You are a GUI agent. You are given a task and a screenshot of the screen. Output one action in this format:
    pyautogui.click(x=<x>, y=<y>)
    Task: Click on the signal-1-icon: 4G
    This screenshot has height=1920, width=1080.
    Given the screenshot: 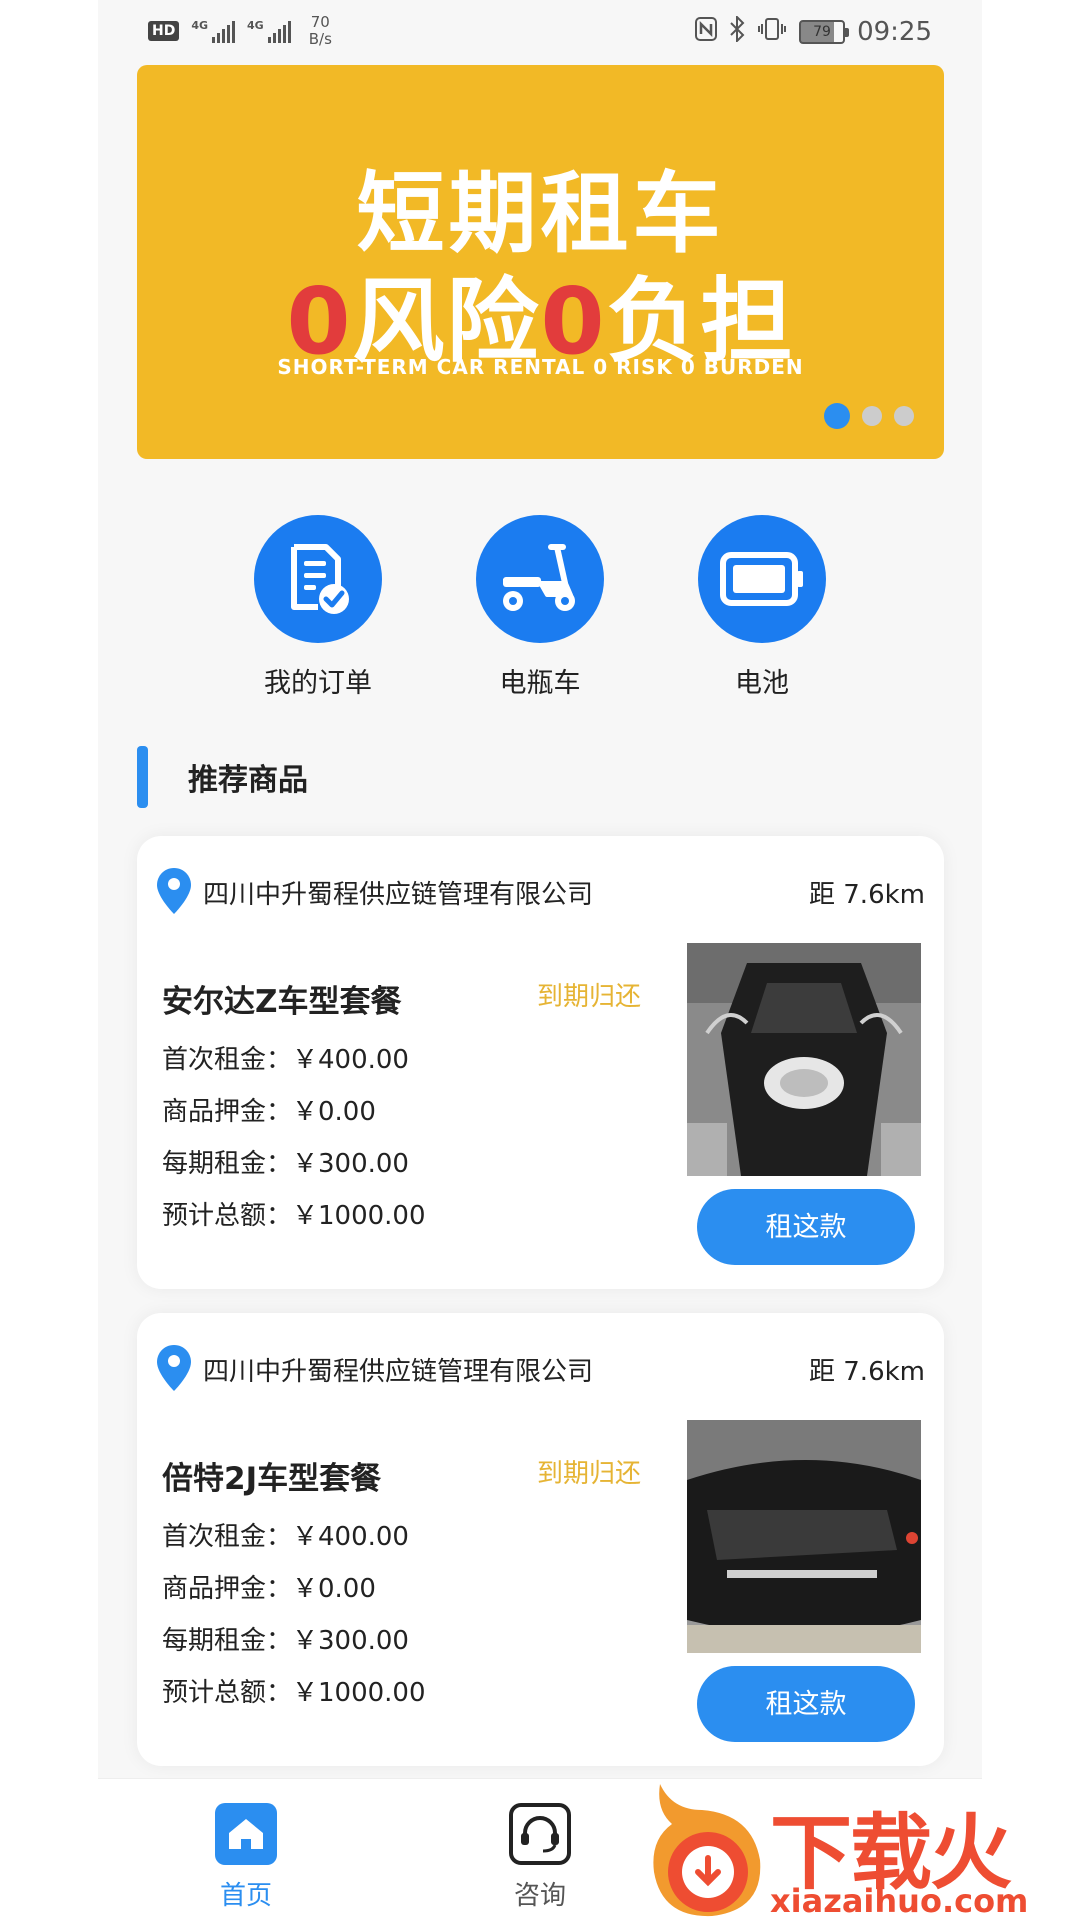 What is the action you would take?
    pyautogui.click(x=213, y=31)
    